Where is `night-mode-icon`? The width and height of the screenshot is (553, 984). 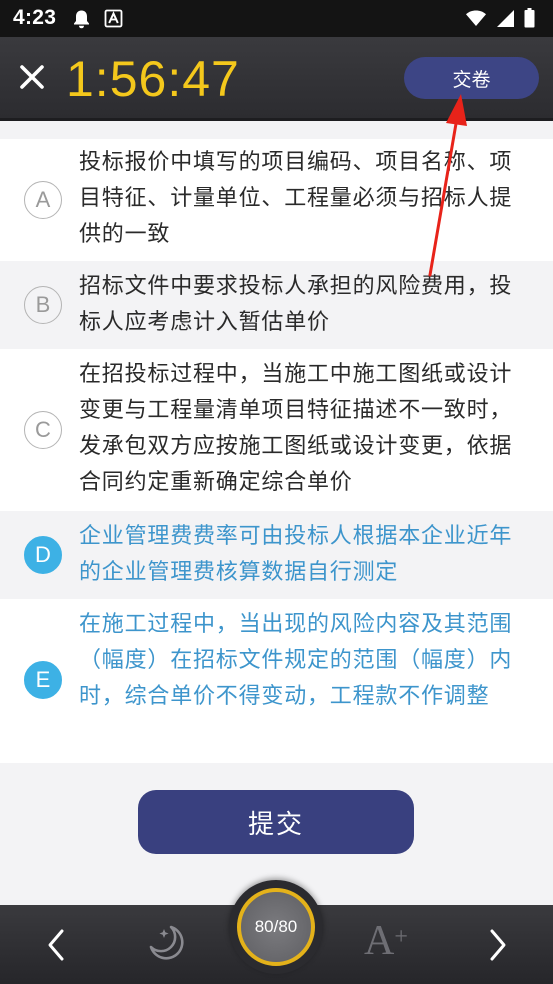 night-mode-icon is located at coordinates (166, 943).